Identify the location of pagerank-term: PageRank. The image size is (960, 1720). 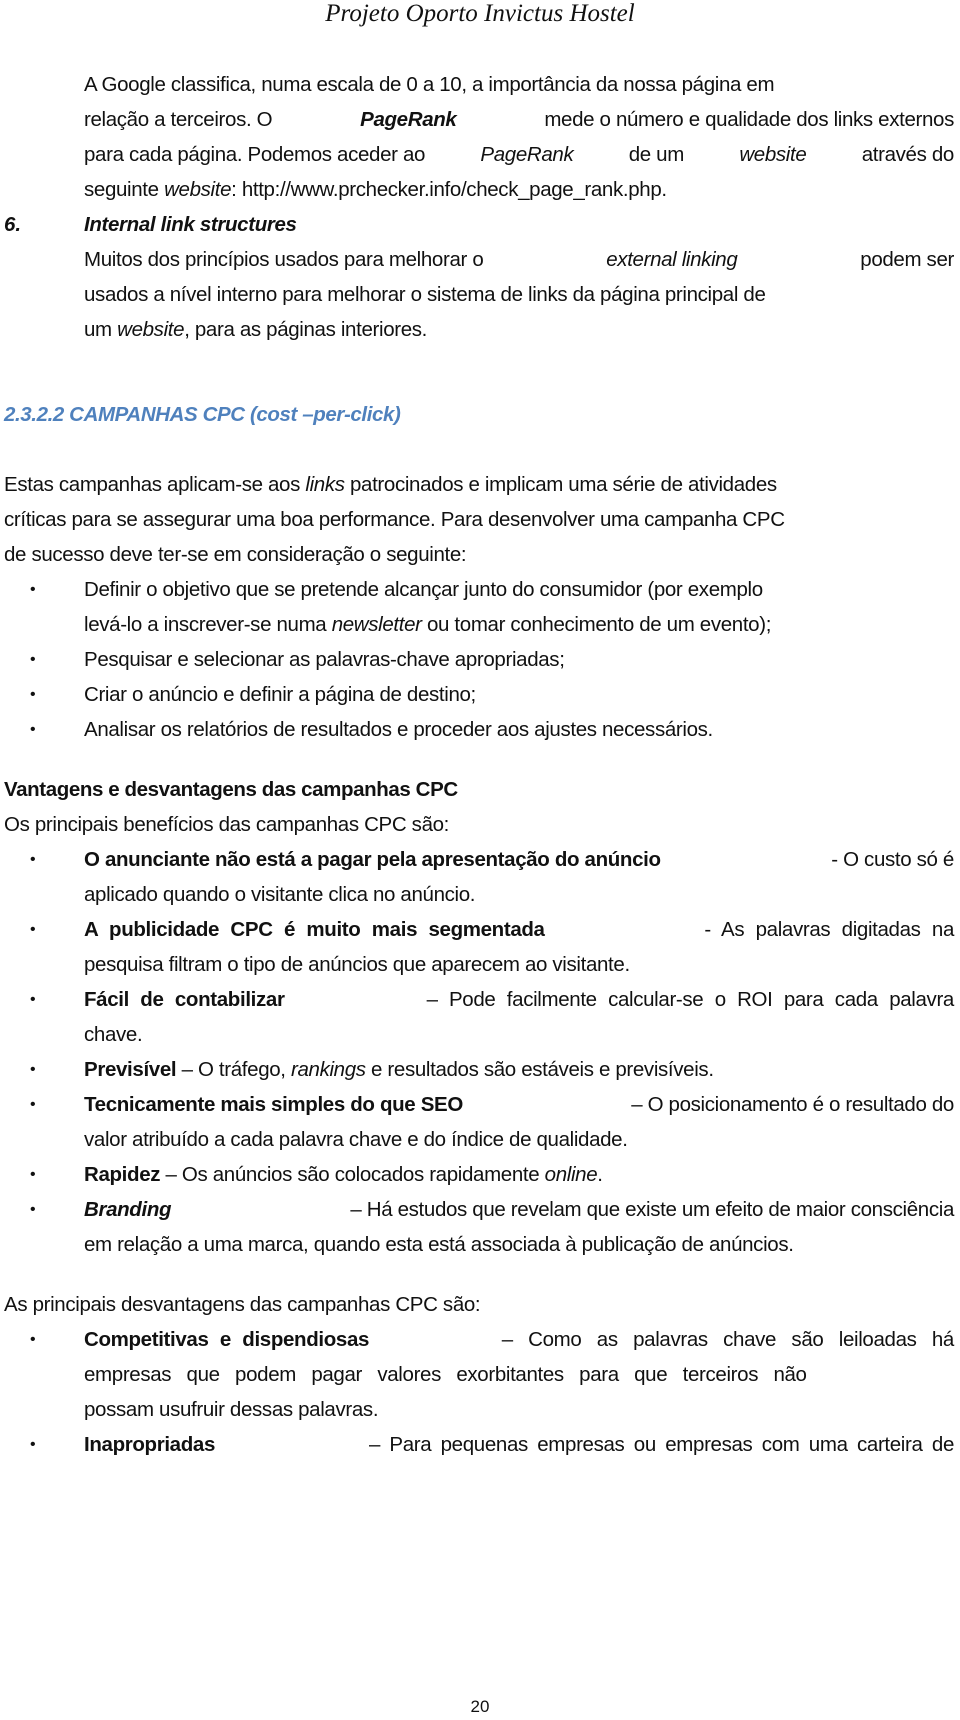
(408, 119).